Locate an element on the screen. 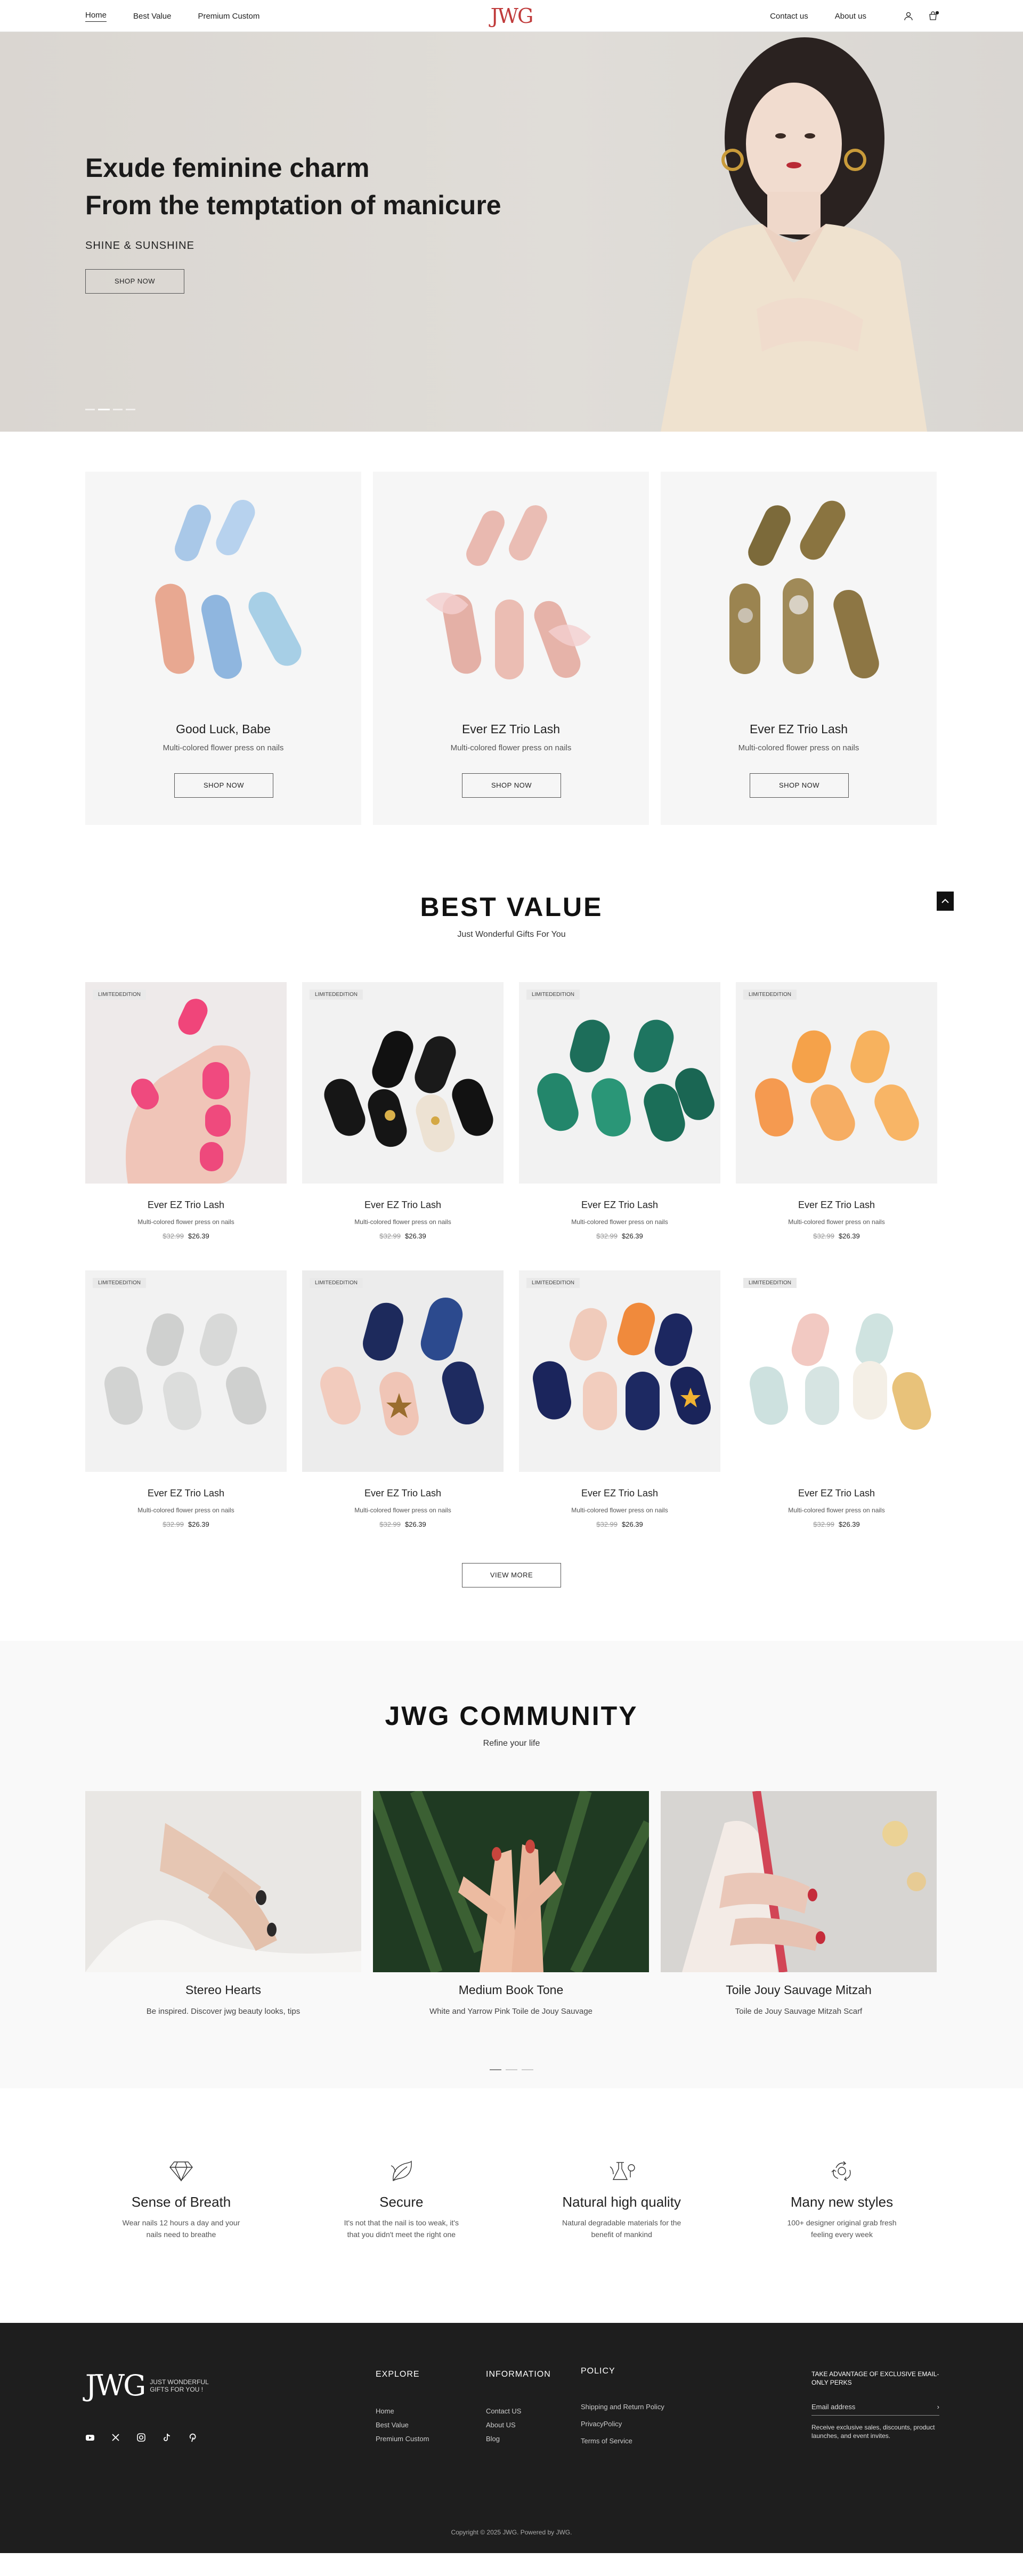 Image resolution: width=1023 pixels, height=2576 pixels. secondary-nav: Contact us About us is located at coordinates (854, 16).